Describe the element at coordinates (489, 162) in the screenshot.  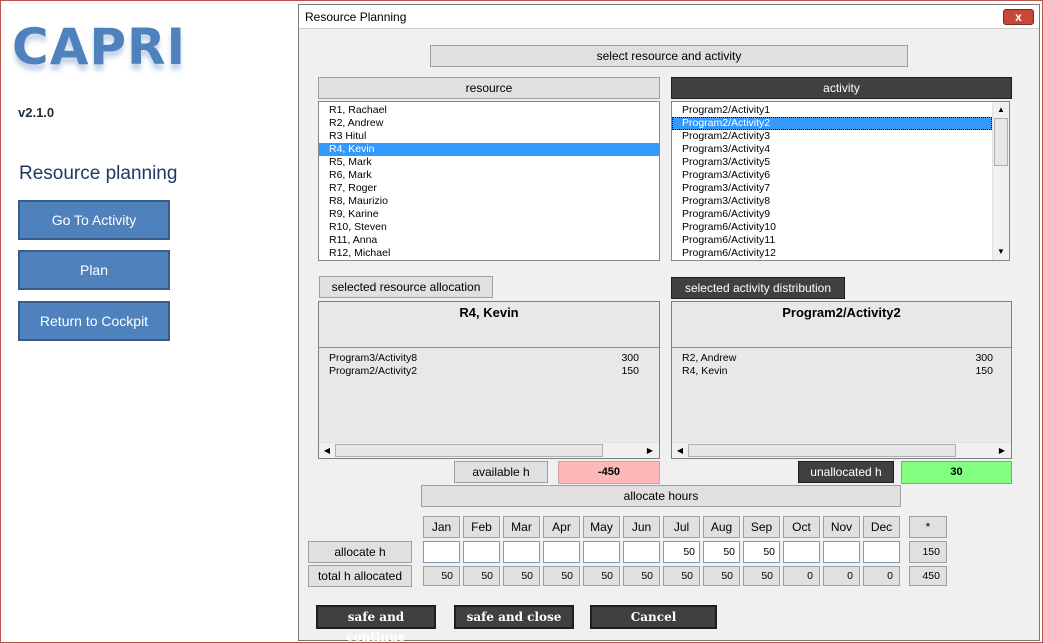
I see `resource-list-item: R5, Mark` at that location.